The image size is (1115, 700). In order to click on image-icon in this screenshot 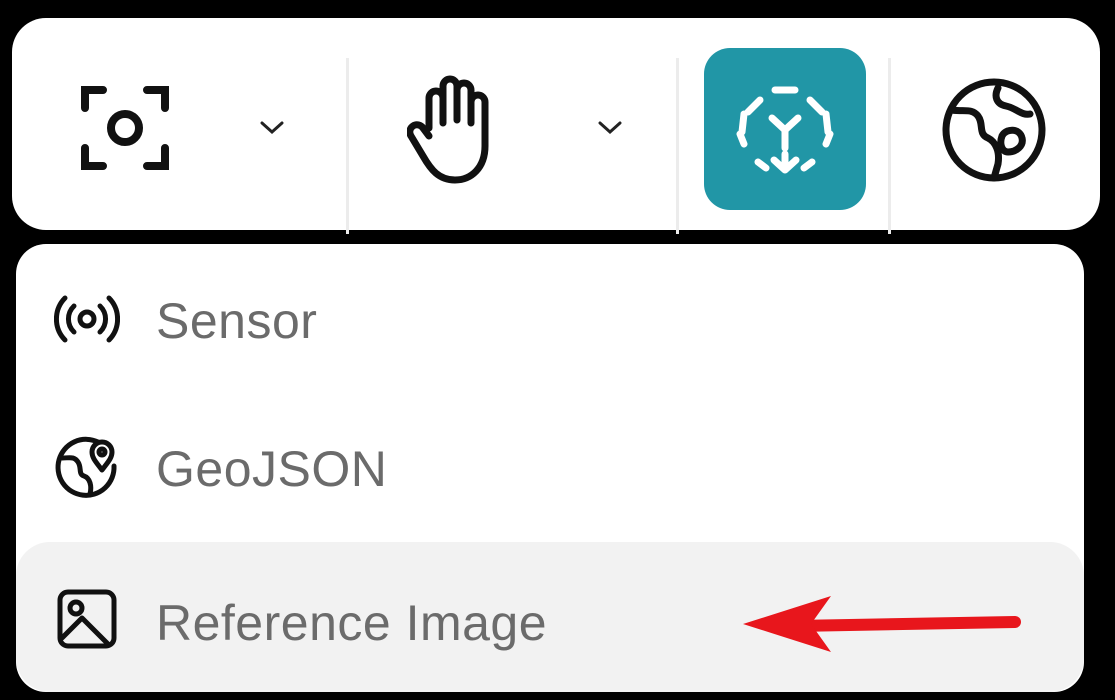, I will do `click(87, 619)`.